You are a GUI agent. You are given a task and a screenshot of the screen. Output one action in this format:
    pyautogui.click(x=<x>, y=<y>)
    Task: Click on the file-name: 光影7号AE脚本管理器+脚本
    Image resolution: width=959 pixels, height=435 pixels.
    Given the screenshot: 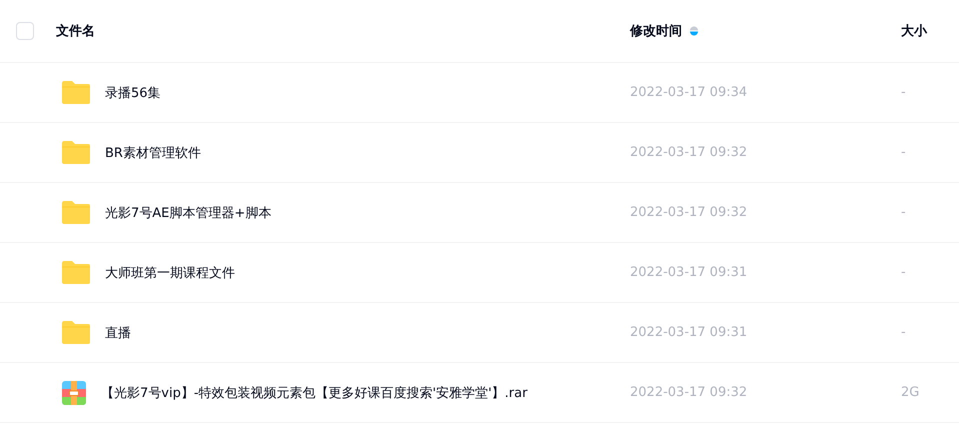 What is the action you would take?
    pyautogui.click(x=188, y=213)
    